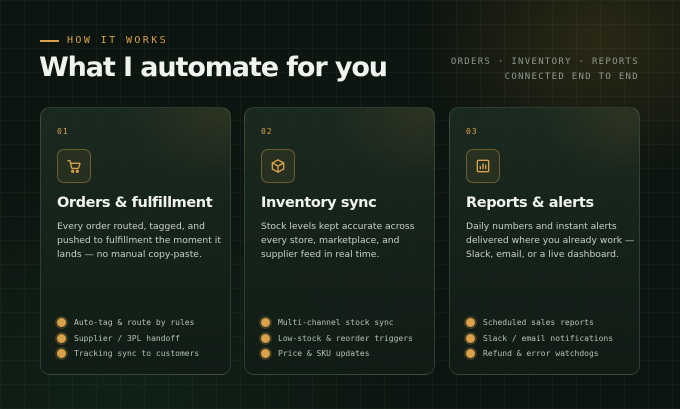  Describe the element at coordinates (49, 40) in the screenshot. I see `eyebrow-divider` at that location.